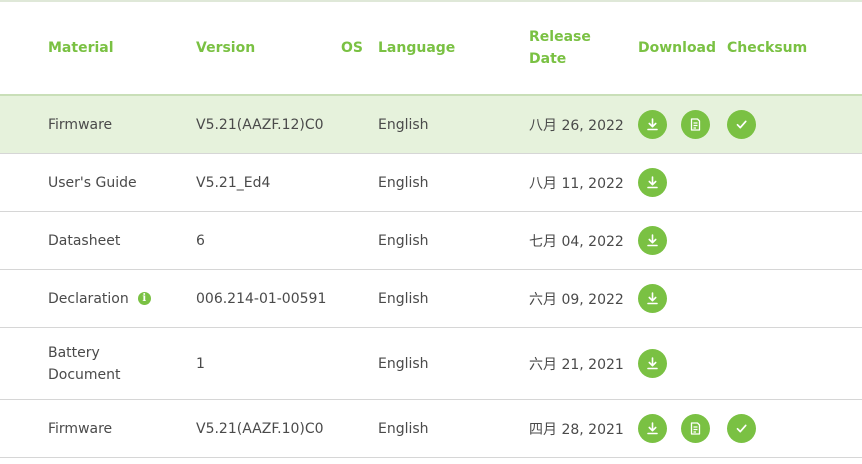 The width and height of the screenshot is (862, 464). I want to click on release-date-cell: 八月 11, 2022, so click(576, 183).